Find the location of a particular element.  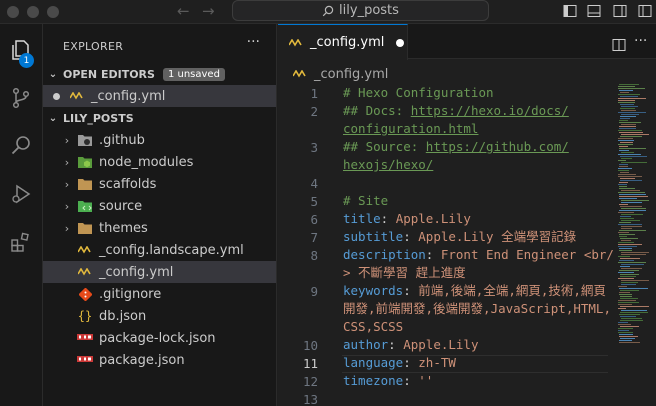

open-editors-label: OPEN EDITORS is located at coordinates (109, 74).